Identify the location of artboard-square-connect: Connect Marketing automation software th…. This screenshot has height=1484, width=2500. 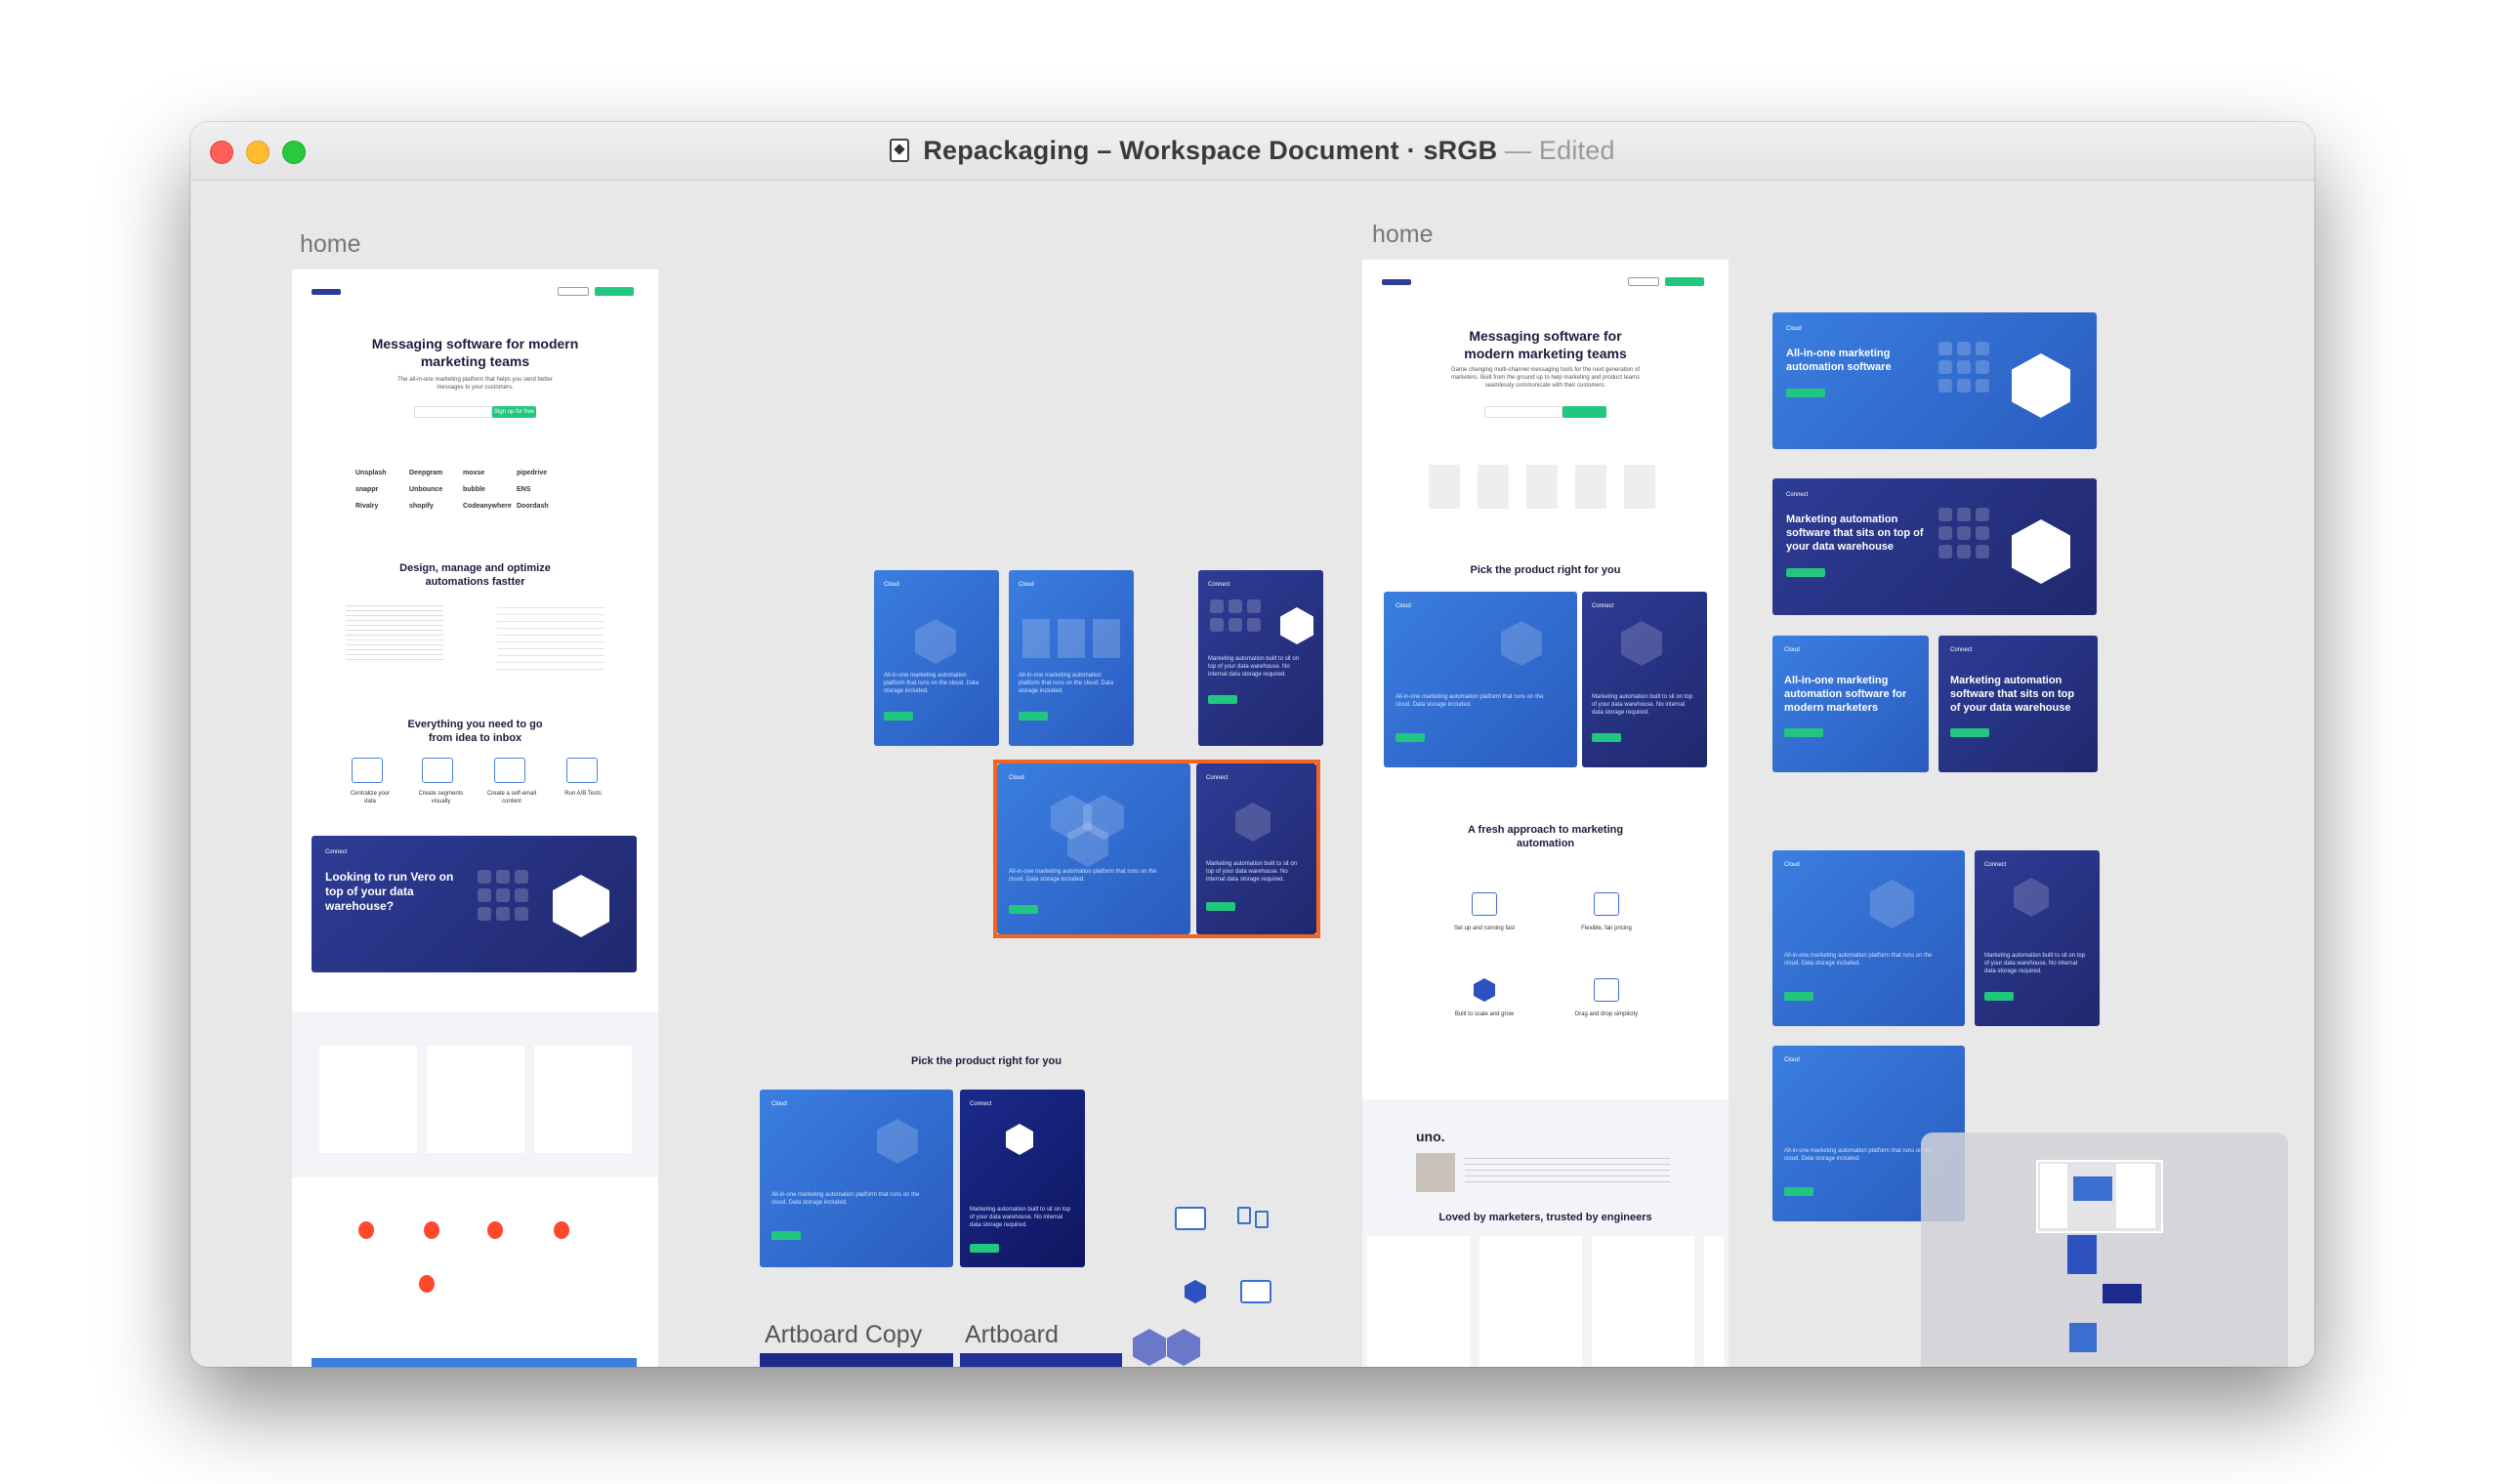
(2018, 704).